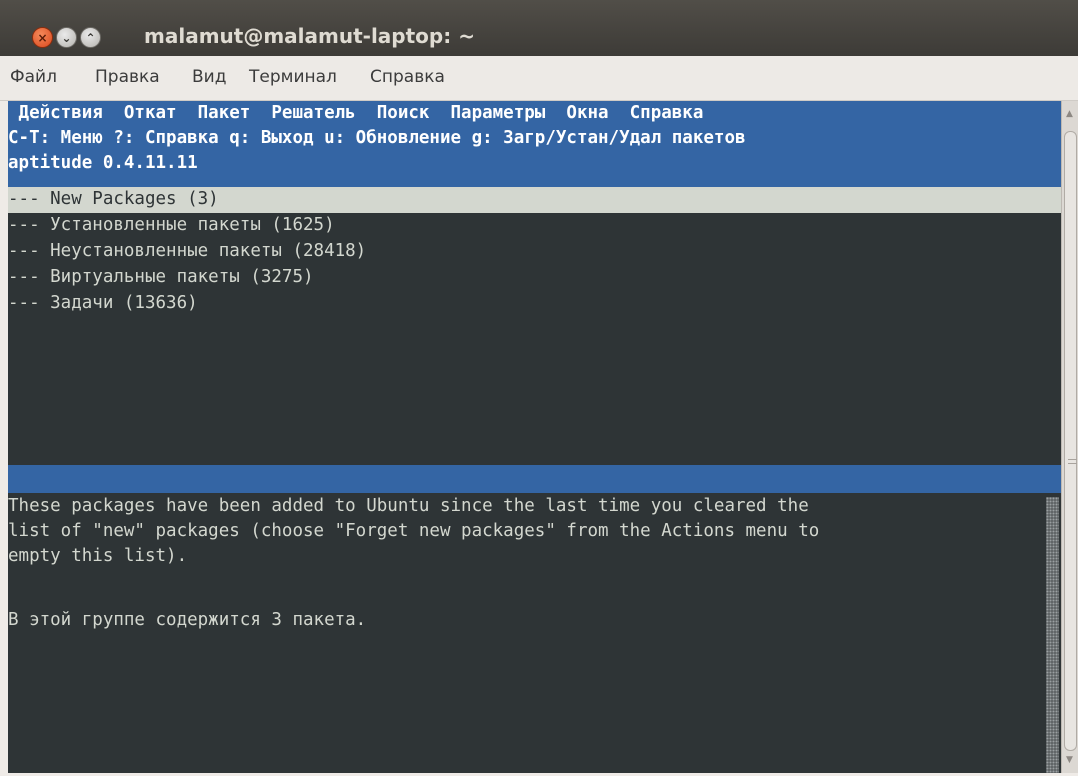 This screenshot has width=1078, height=776. I want to click on scroll-down-icon: ▼, so click(1069, 760).